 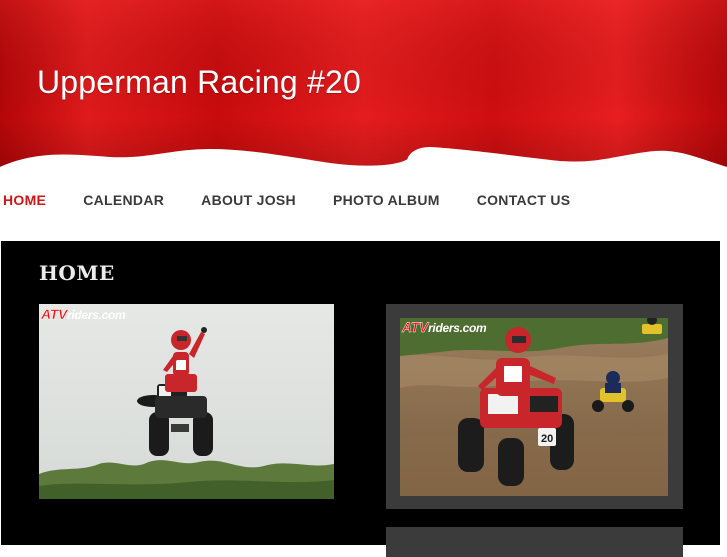 I want to click on page-heading: HOME, so click(x=77, y=273).